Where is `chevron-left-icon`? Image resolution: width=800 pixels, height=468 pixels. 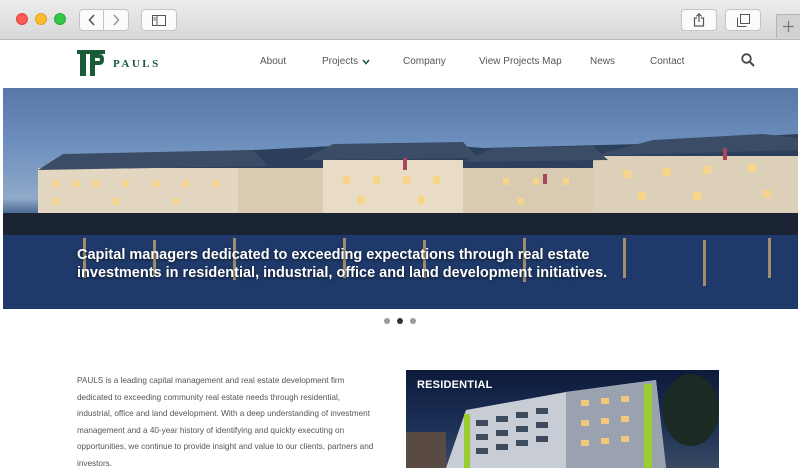
chevron-left-icon is located at coordinates (91, 20).